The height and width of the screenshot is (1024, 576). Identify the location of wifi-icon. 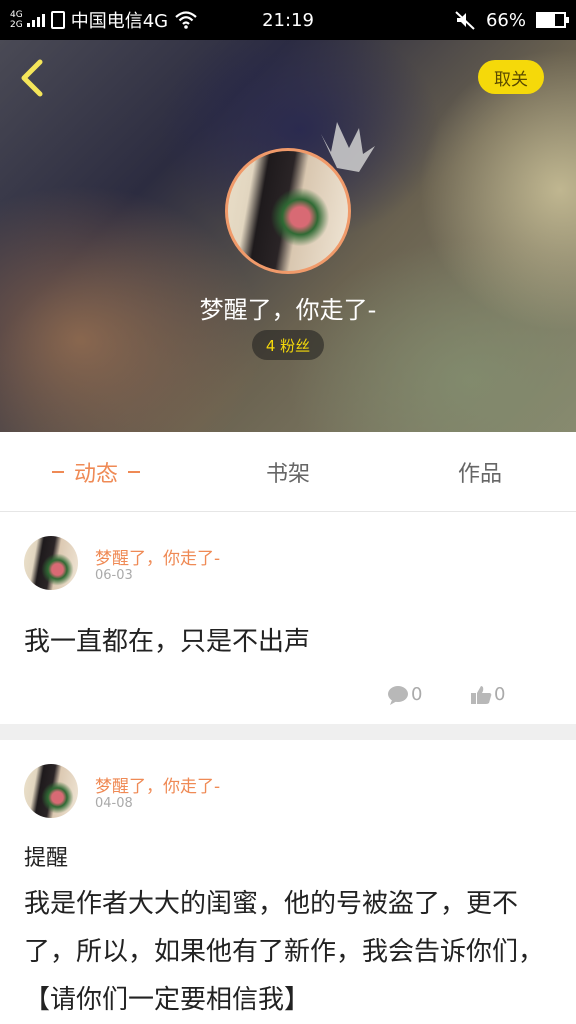
(186, 20).